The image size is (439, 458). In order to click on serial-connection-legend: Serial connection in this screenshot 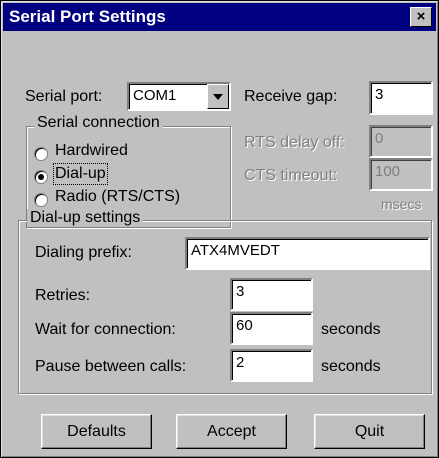, I will do `click(98, 123)`.